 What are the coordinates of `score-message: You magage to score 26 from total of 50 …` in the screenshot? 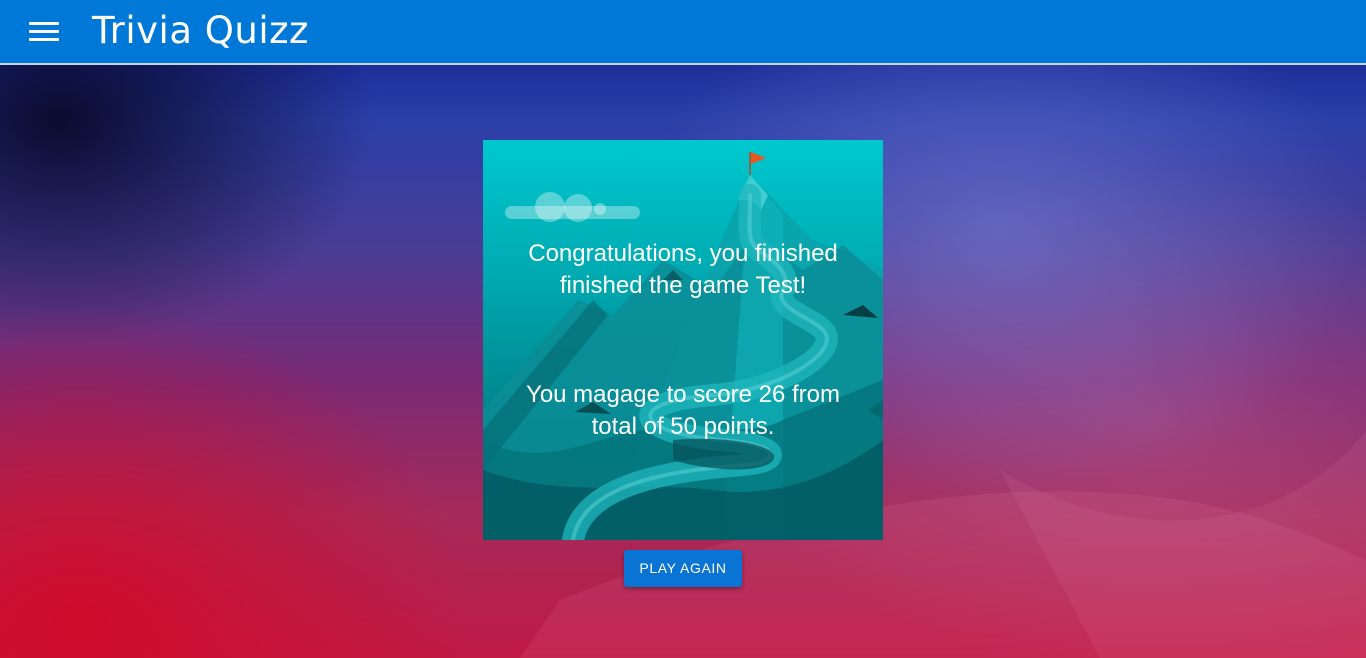 It's located at (683, 410).